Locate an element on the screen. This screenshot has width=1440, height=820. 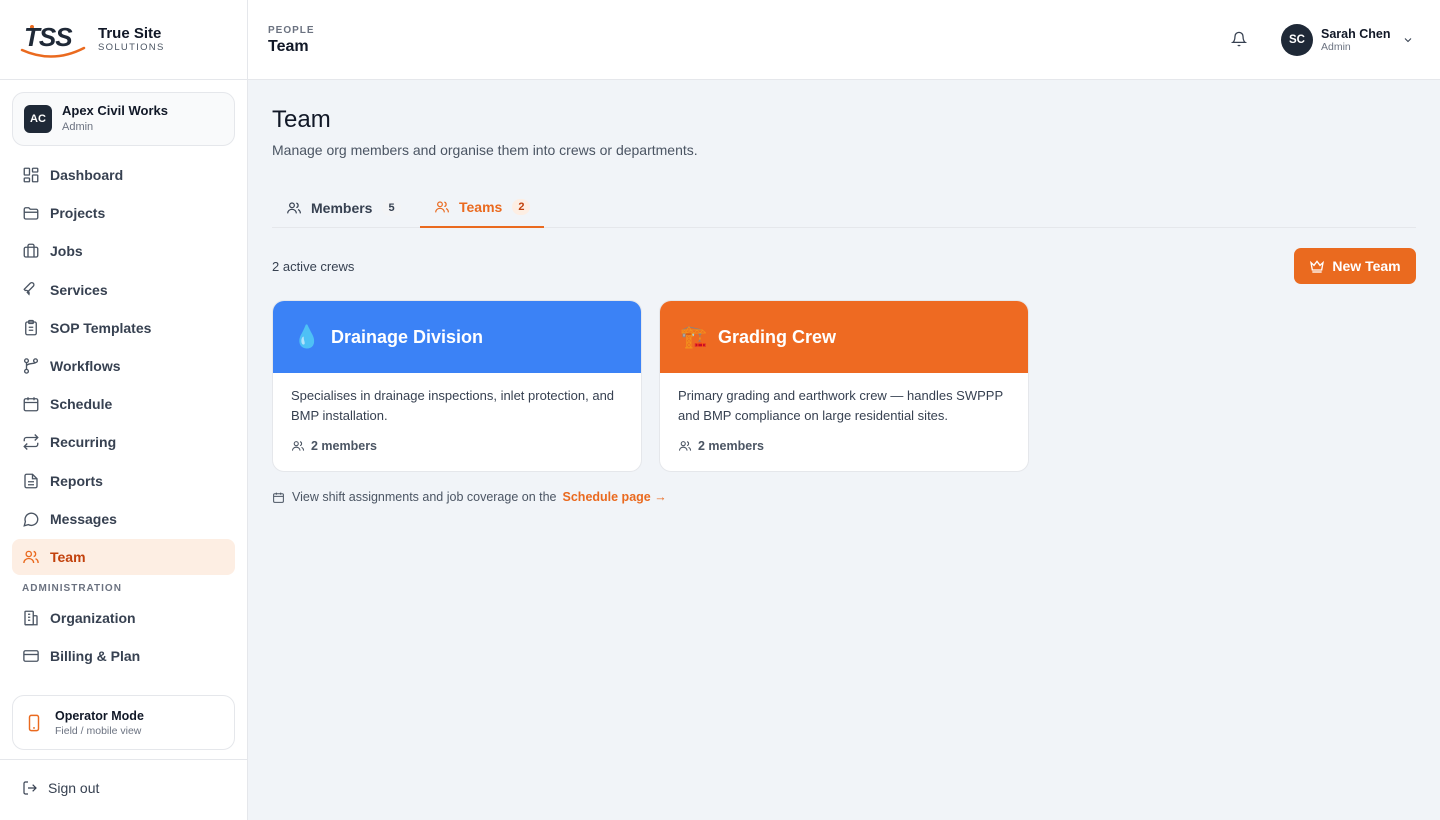
sign-out-button: Sign out is located at coordinates (60, 788).